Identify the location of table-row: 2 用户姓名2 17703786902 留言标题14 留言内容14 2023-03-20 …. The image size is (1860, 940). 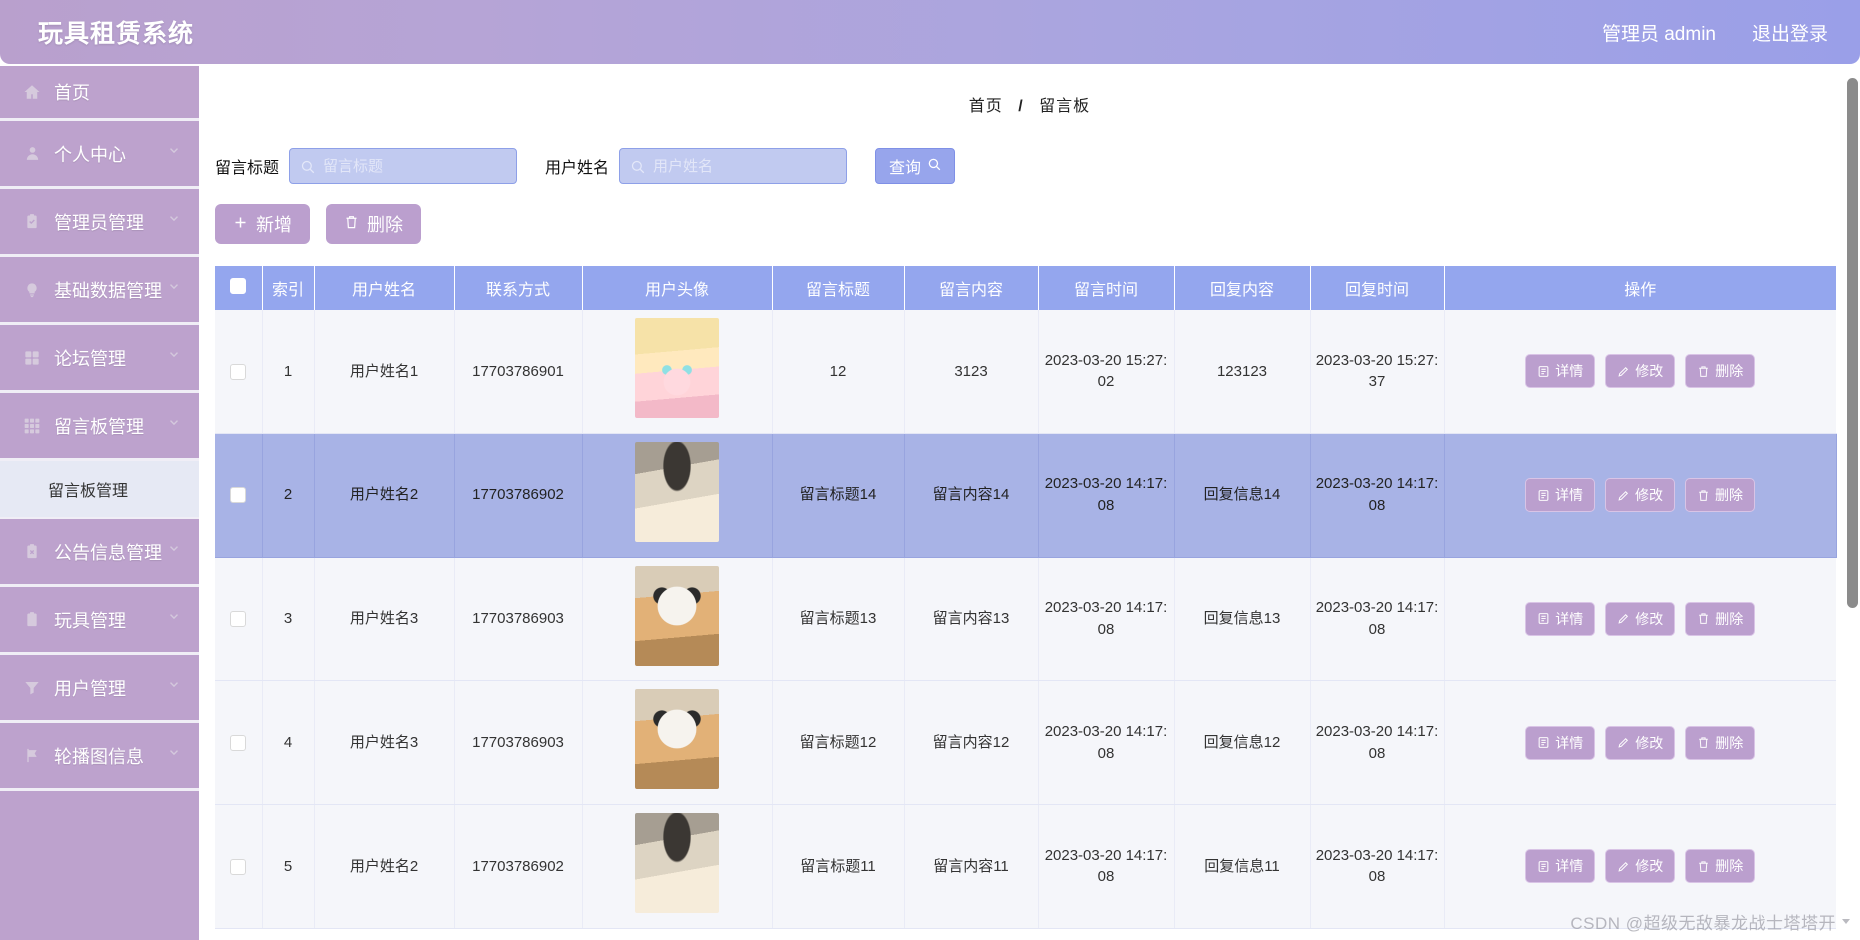
(1026, 495).